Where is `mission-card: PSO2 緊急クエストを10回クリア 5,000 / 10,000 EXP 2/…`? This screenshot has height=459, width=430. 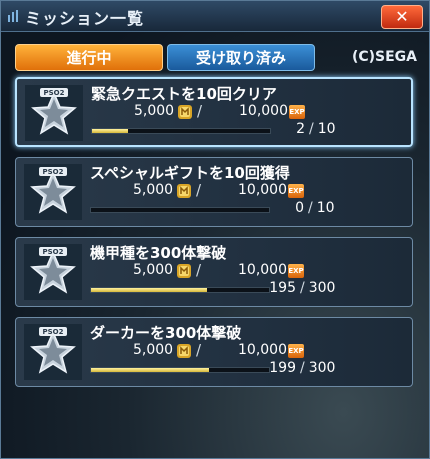 mission-card: PSO2 緊急クエストを10回クリア 5,000 / 10,000 EXP 2/… is located at coordinates (214, 112).